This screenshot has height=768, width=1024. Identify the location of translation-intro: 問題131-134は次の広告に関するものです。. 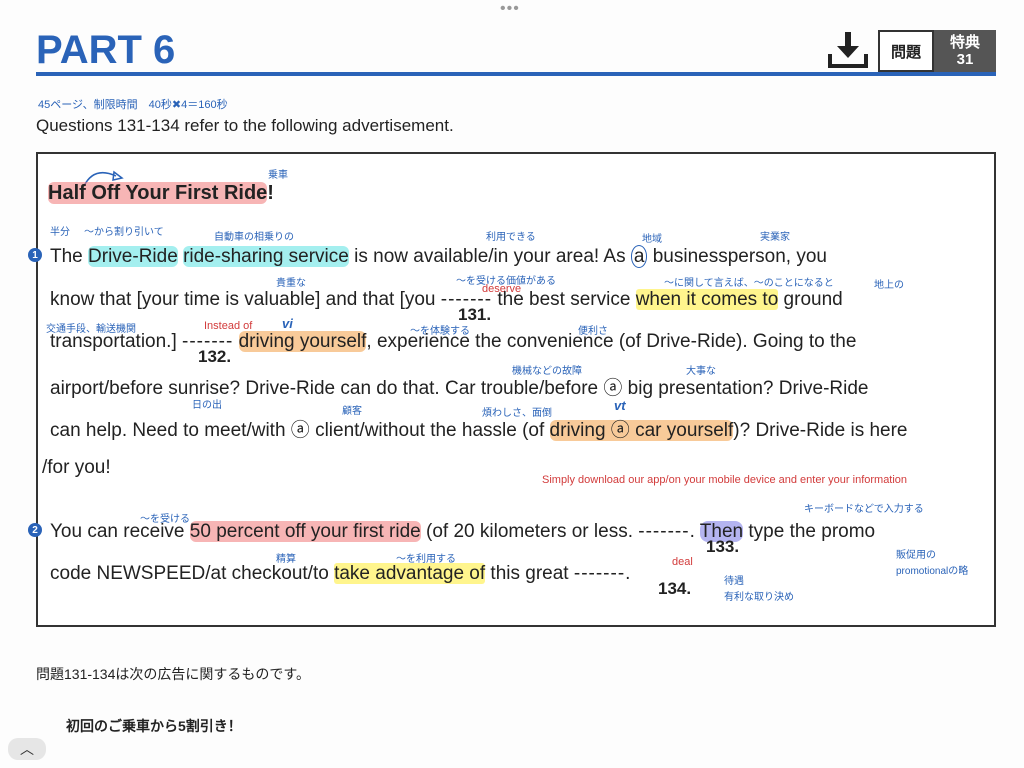
(173, 674).